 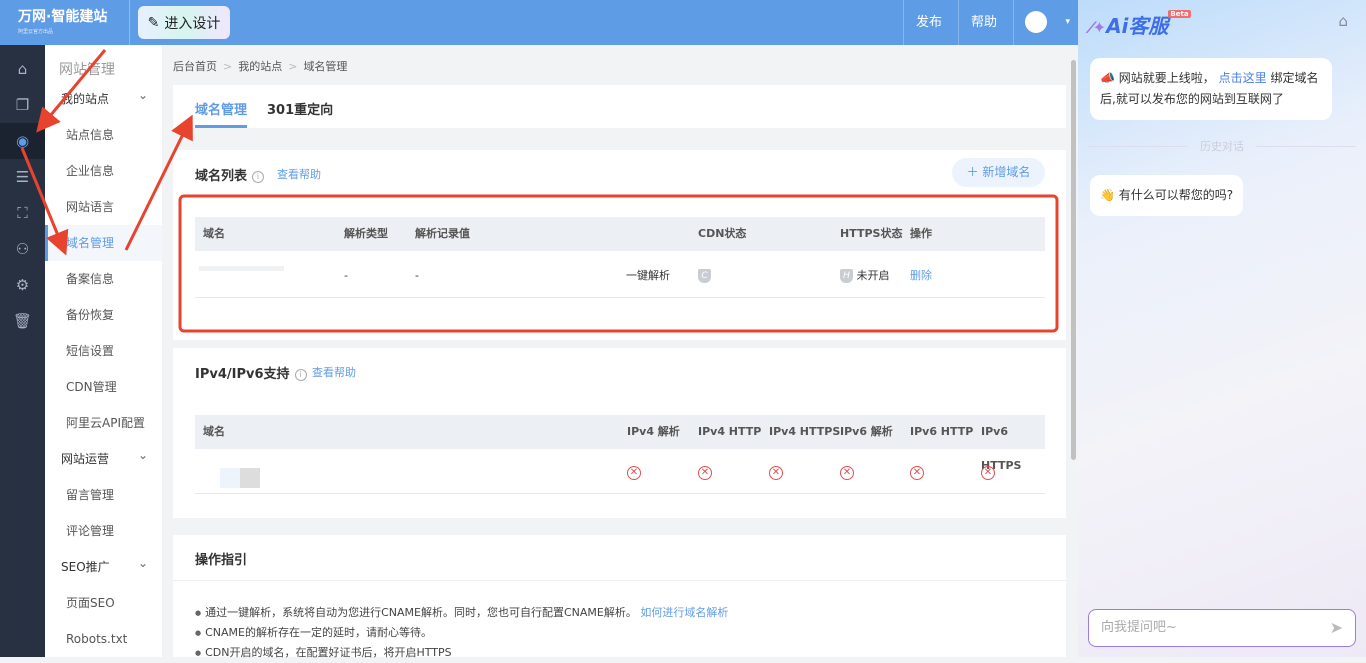 I want to click on col-type: 解析类型, so click(x=366, y=233).